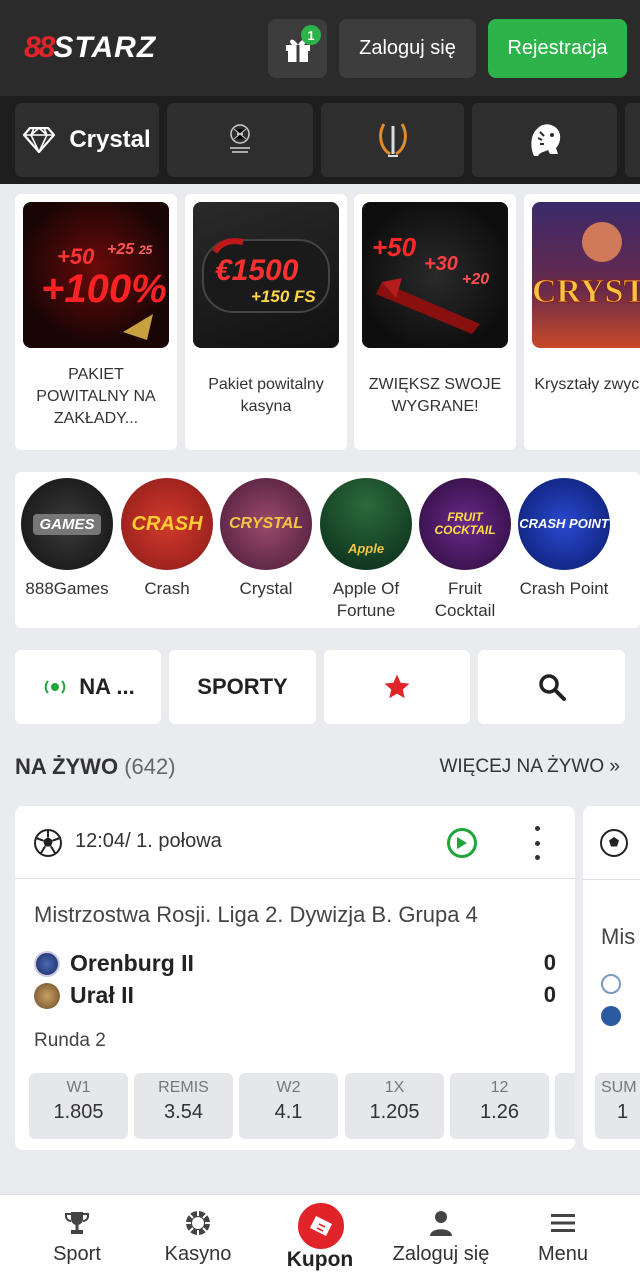  What do you see at coordinates (198, 1254) in the screenshot?
I see `nav-casino-label: Kasyno` at bounding box center [198, 1254].